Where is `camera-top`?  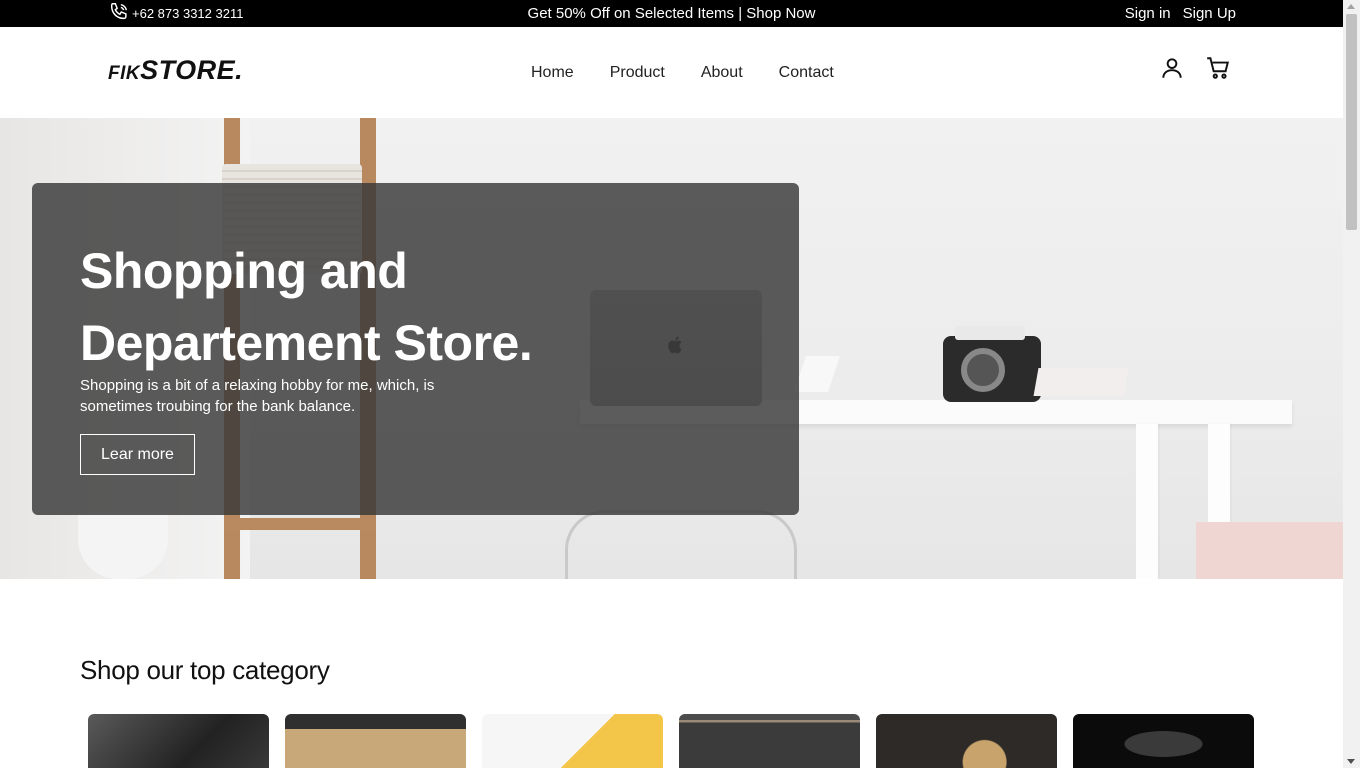 camera-top is located at coordinates (990, 333).